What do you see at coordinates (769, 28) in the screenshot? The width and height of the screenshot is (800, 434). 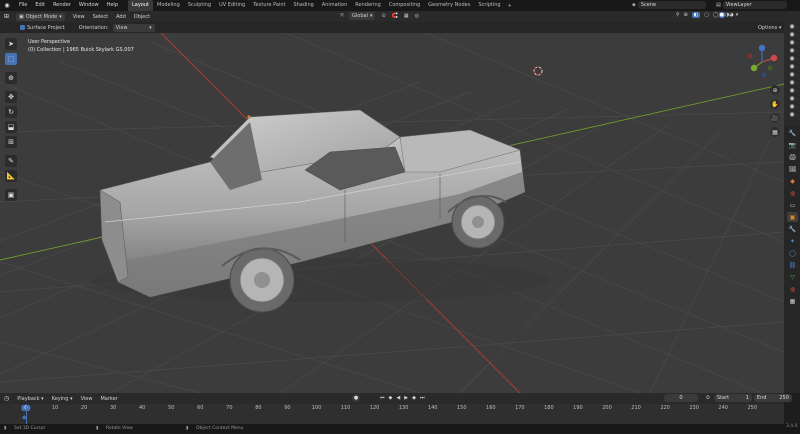 I see `options-dropdown: Options ▾` at bounding box center [769, 28].